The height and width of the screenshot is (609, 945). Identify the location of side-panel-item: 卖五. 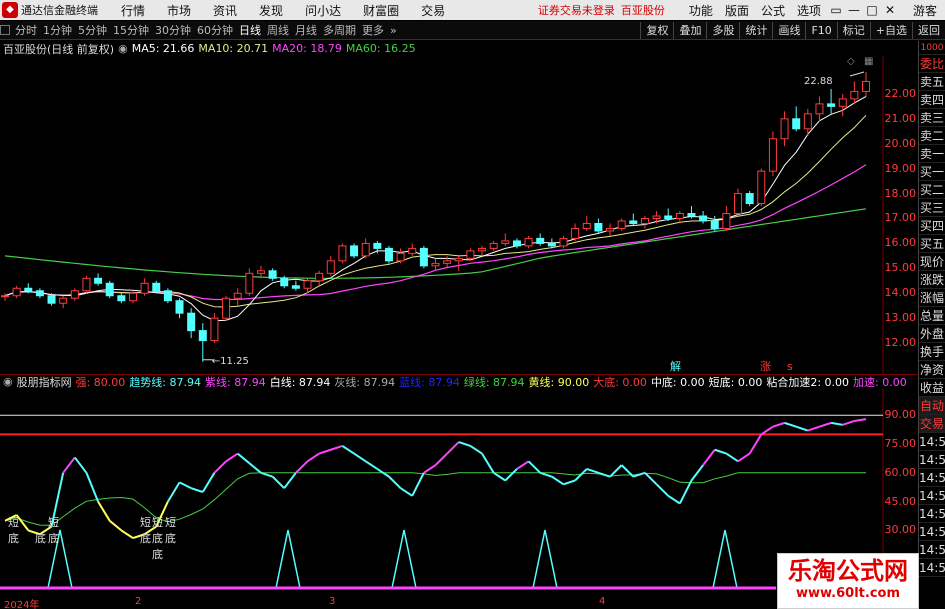
(932, 82).